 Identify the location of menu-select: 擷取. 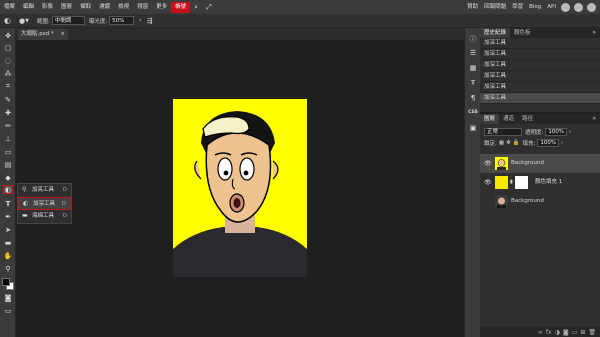
(85, 7).